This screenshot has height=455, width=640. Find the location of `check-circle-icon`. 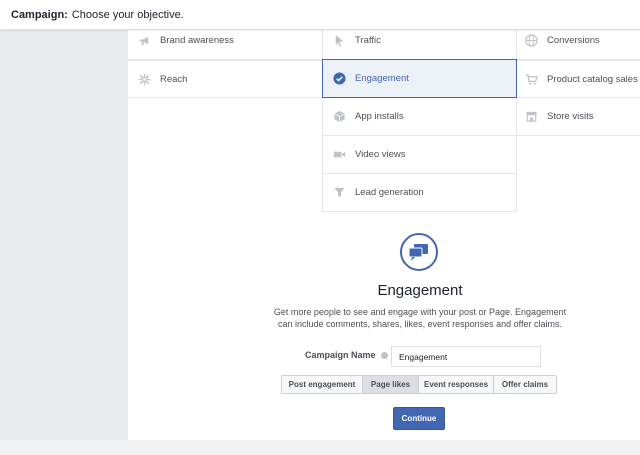

check-circle-icon is located at coordinates (339, 79).